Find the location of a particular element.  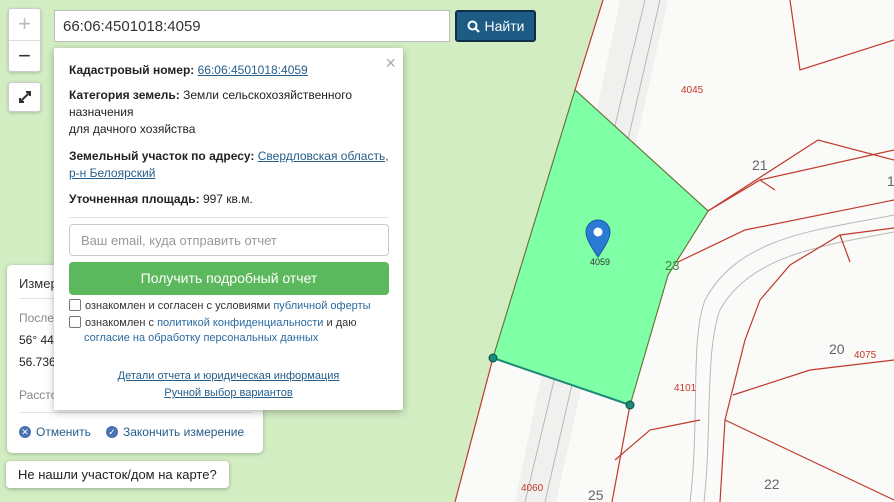

parcel-label-25: 25 is located at coordinates (596, 494).